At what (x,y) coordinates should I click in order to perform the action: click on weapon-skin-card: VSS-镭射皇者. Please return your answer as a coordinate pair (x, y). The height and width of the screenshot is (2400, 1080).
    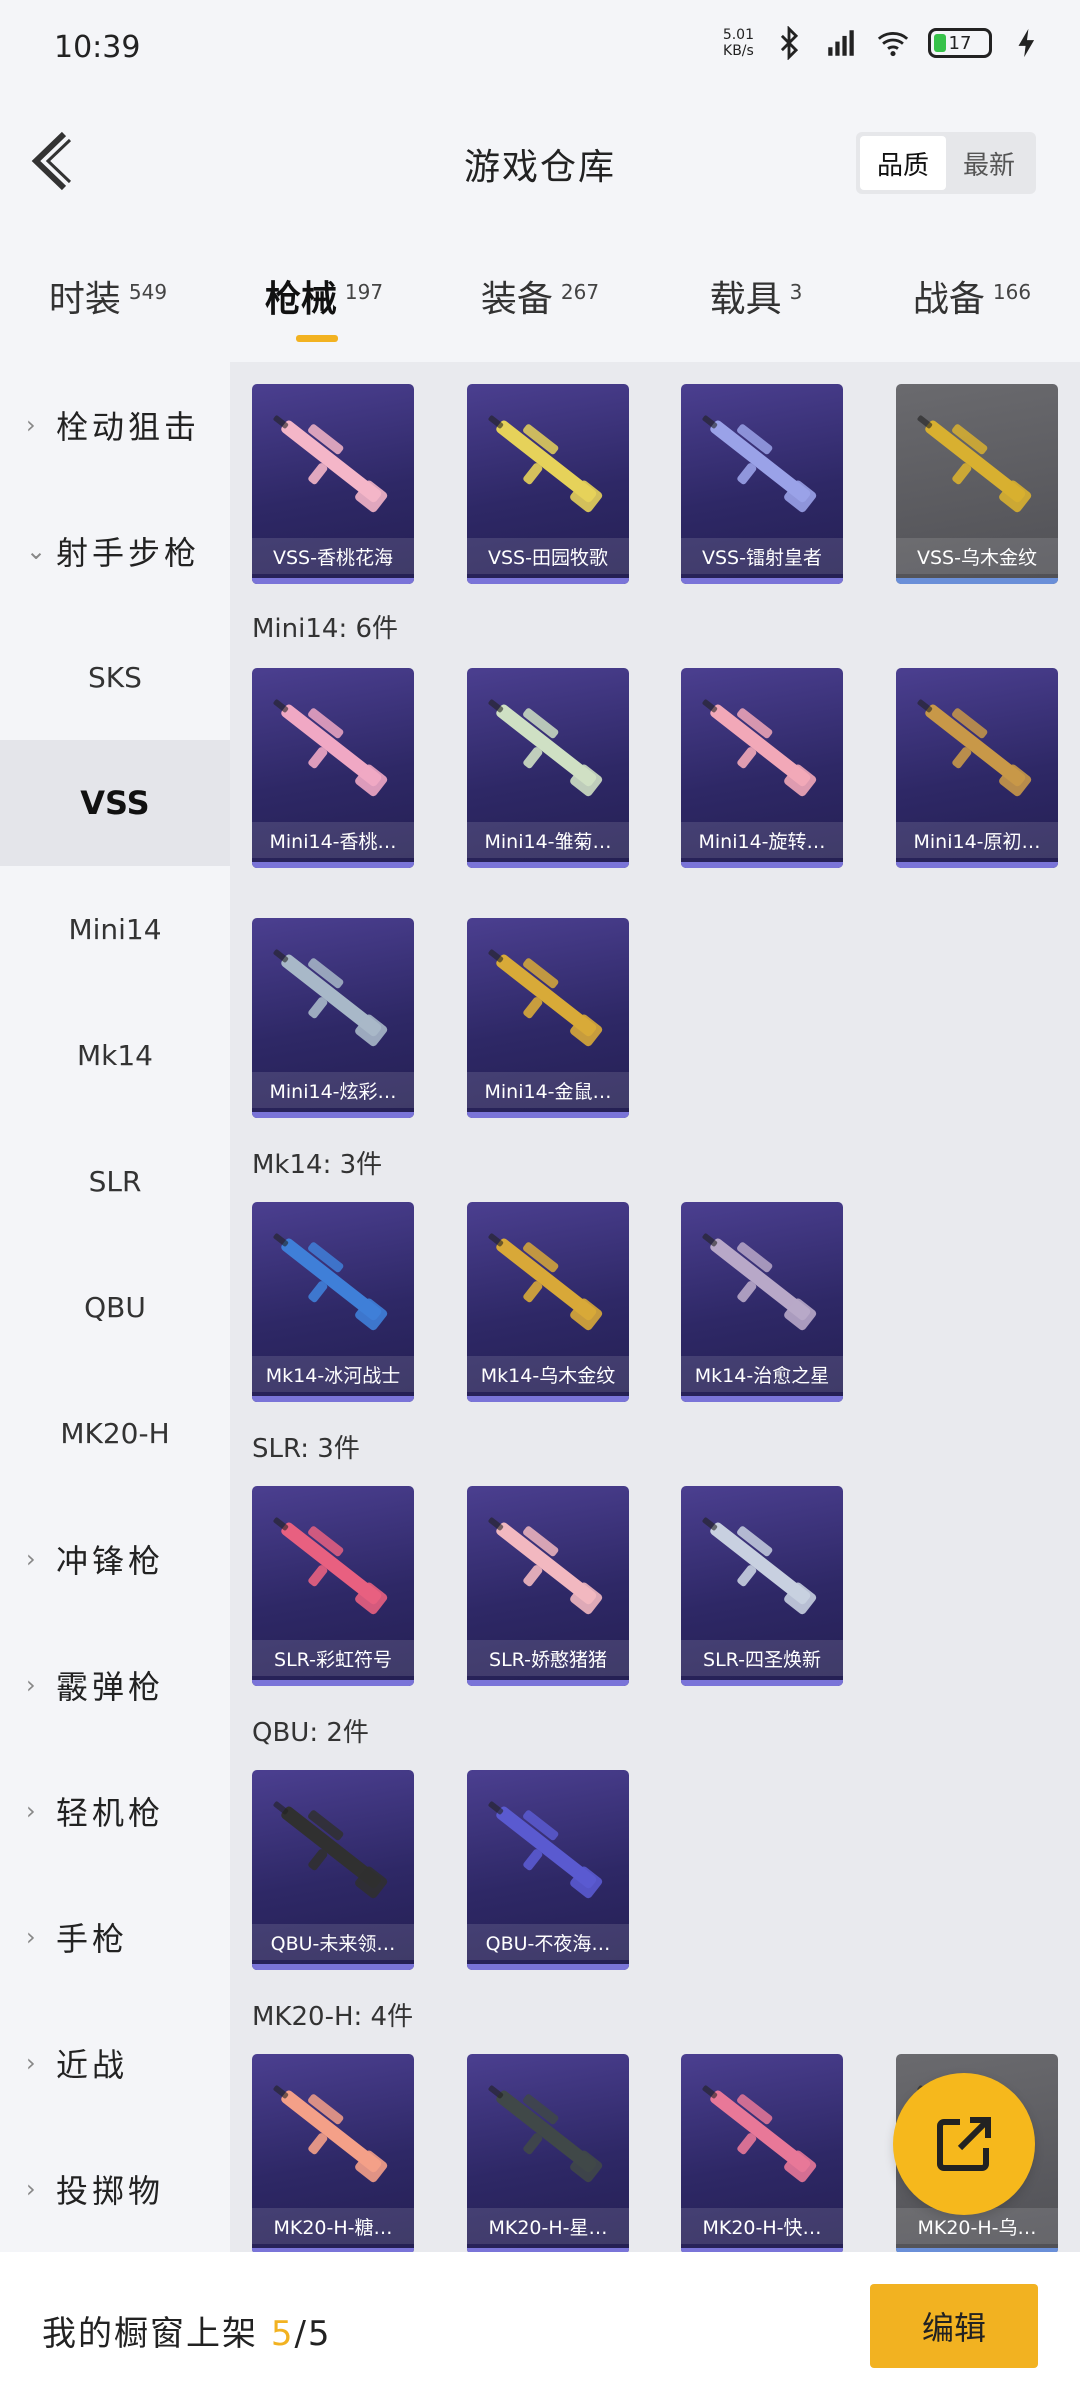
    Looking at the image, I should click on (762, 484).